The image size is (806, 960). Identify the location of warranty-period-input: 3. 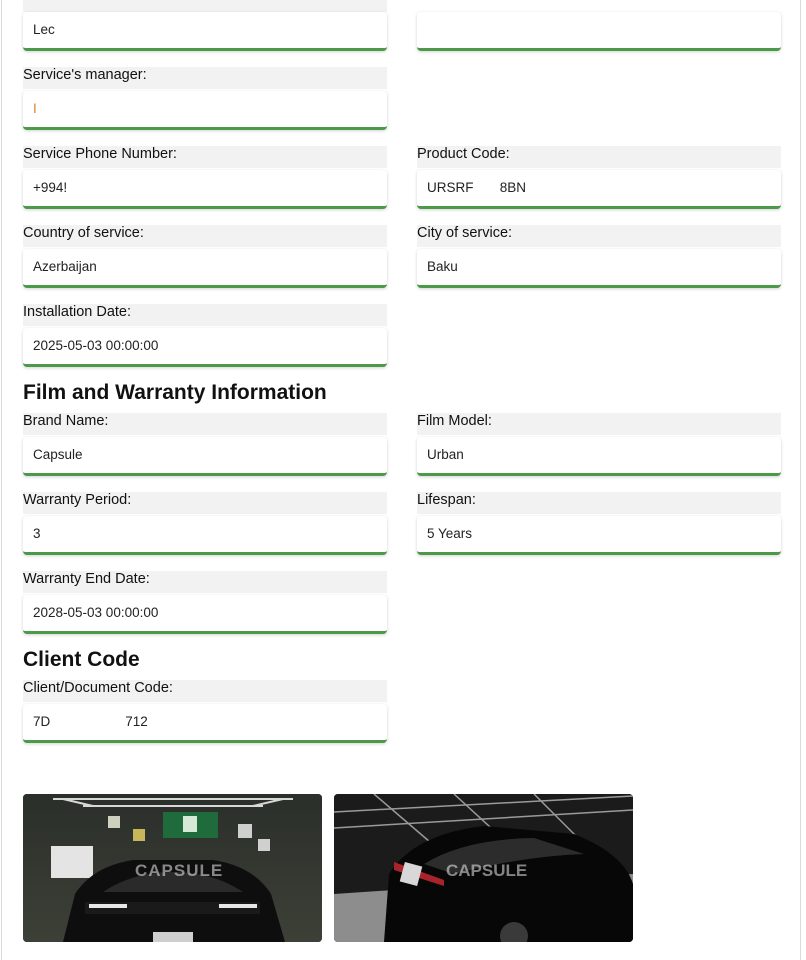
(205, 535).